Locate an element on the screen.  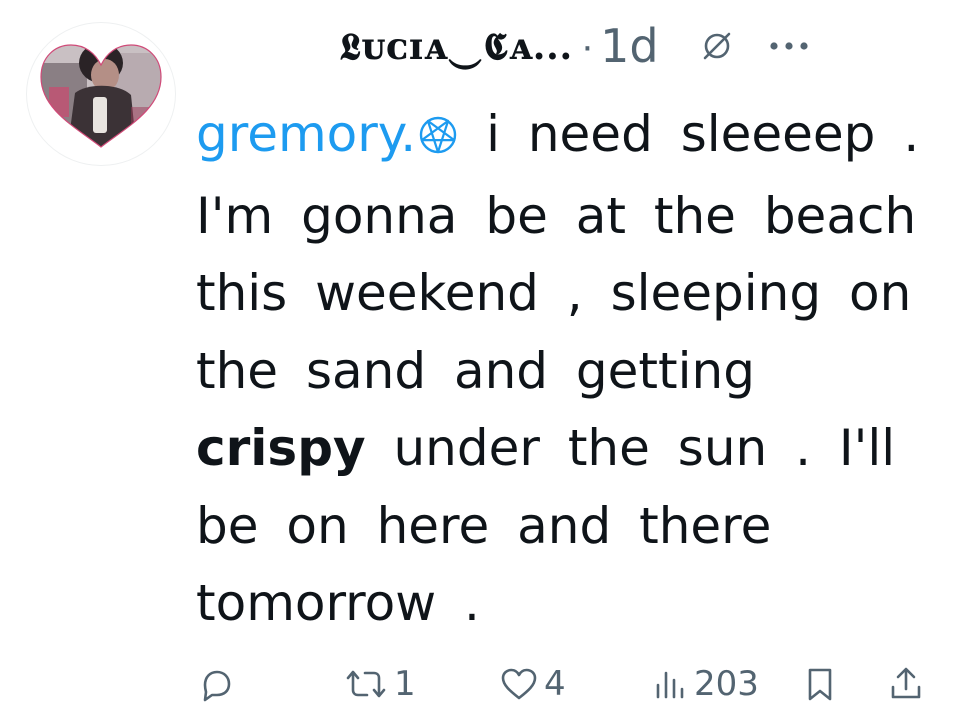
bold-word: crispy is located at coordinates (281, 448).